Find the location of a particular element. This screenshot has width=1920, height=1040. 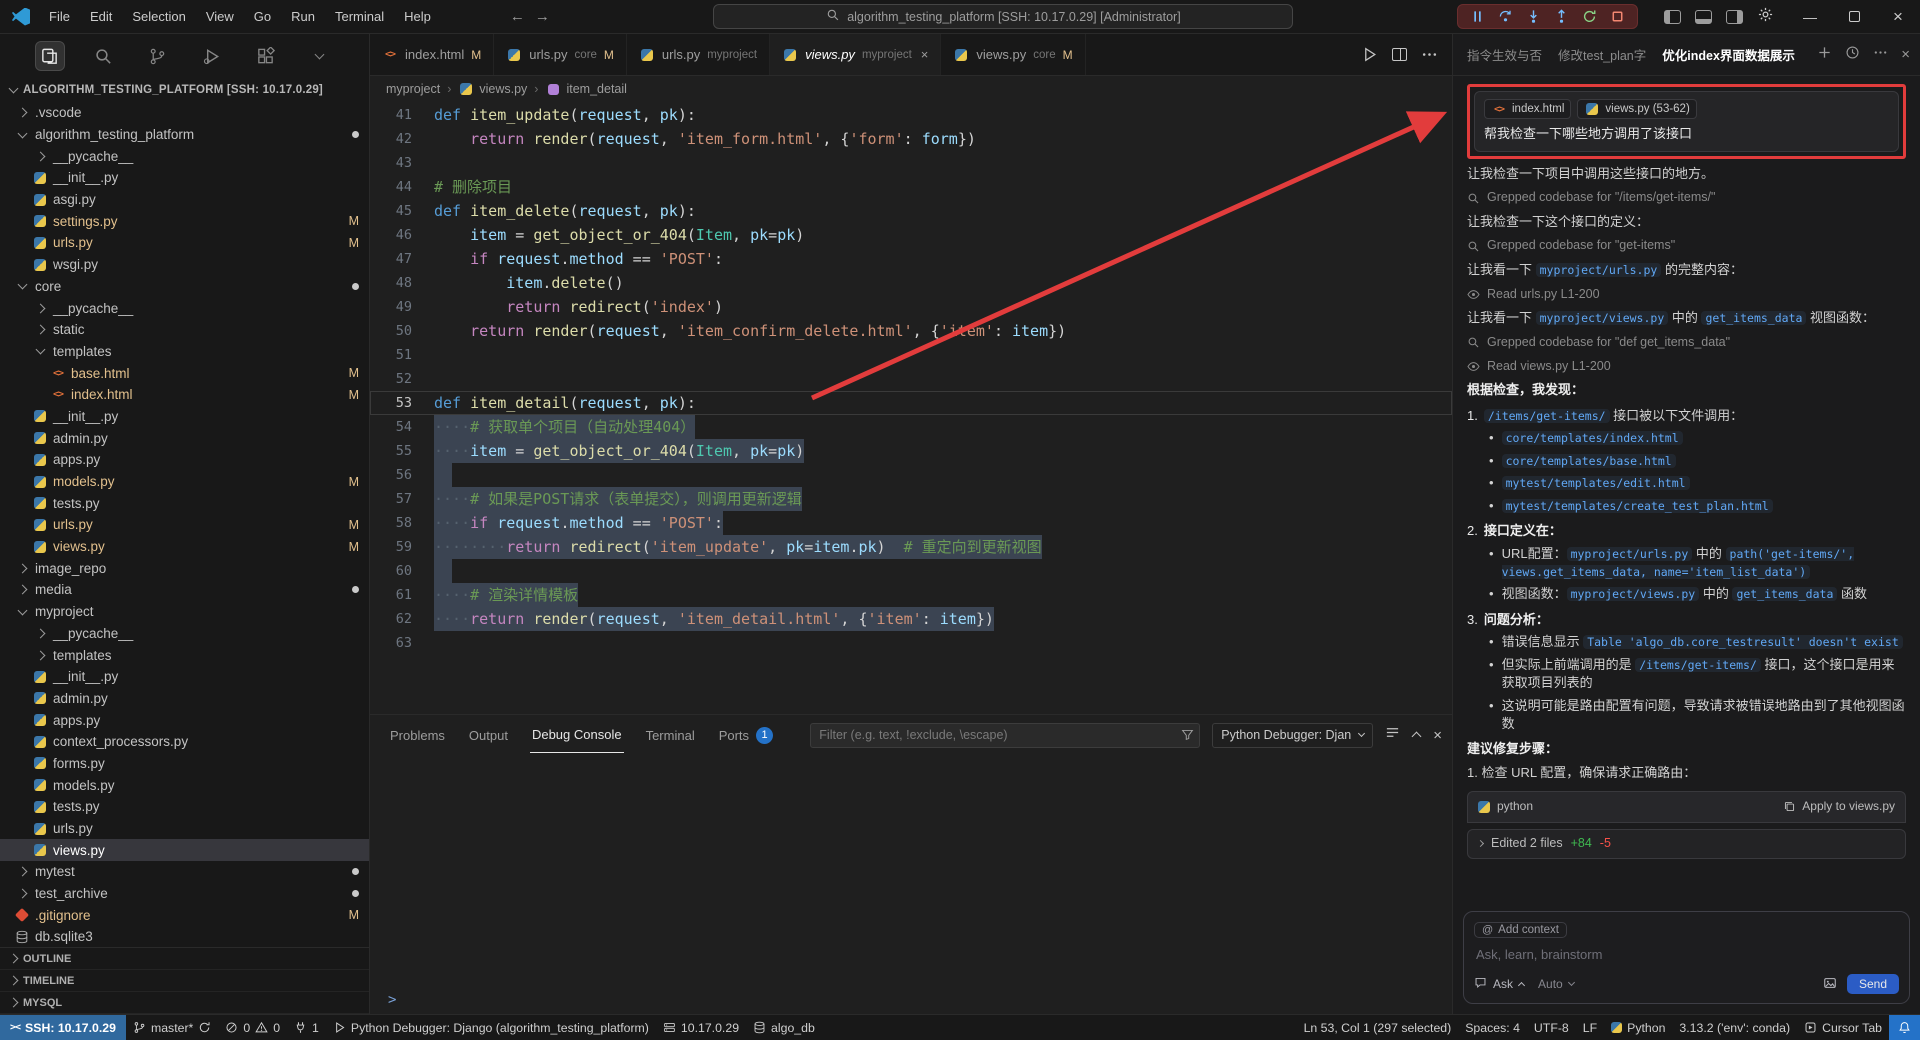

tree-item-wsgi.py: wsgi.py is located at coordinates (184, 265).